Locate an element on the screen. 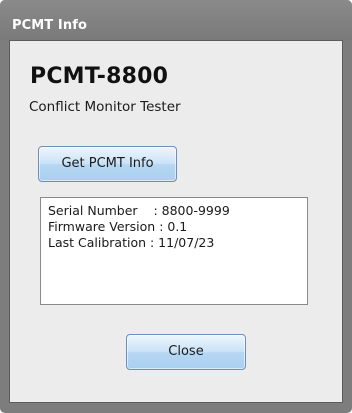  info-line-last-calibration: Last Calibration : 11/07/23 is located at coordinates (131, 242).